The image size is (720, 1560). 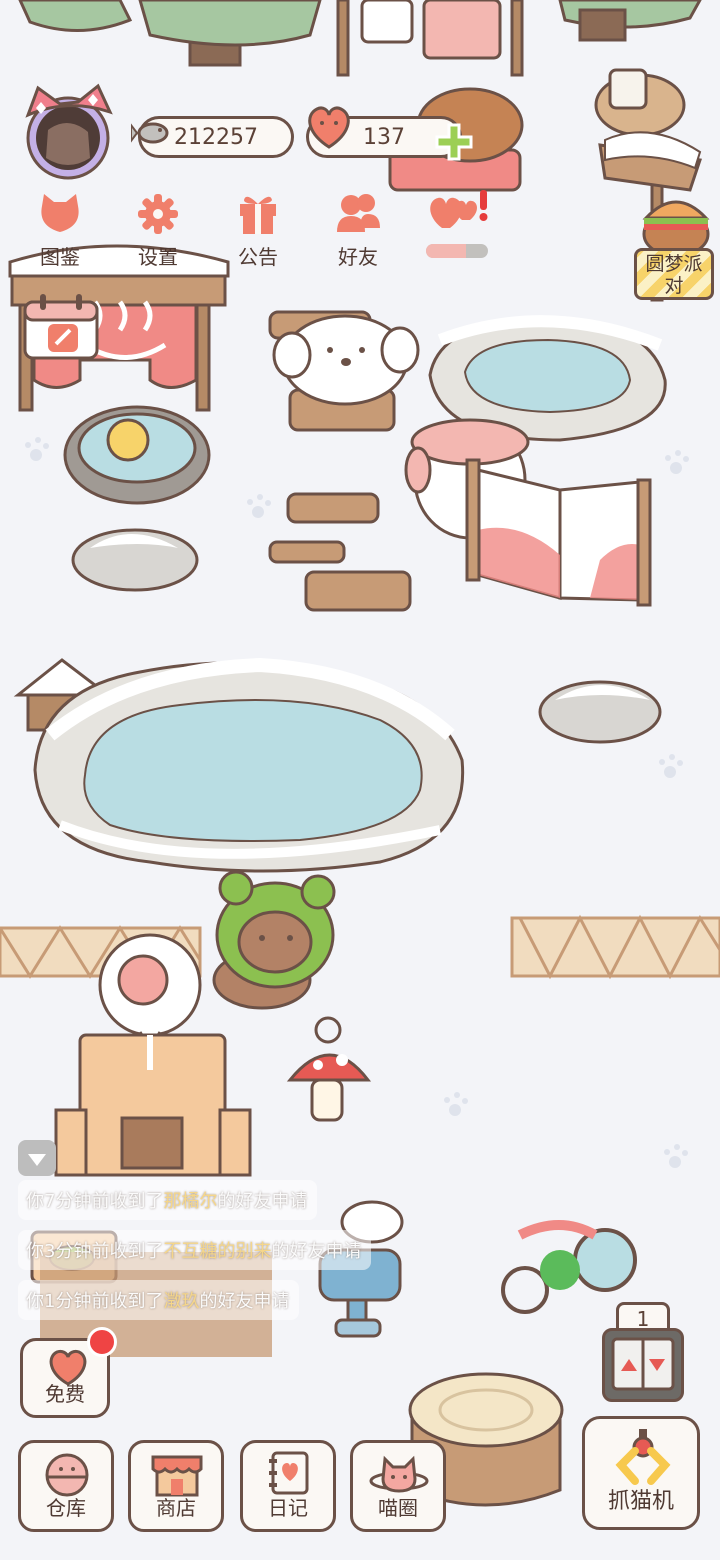 I want to click on elevator-button: 1, so click(x=643, y=1352).